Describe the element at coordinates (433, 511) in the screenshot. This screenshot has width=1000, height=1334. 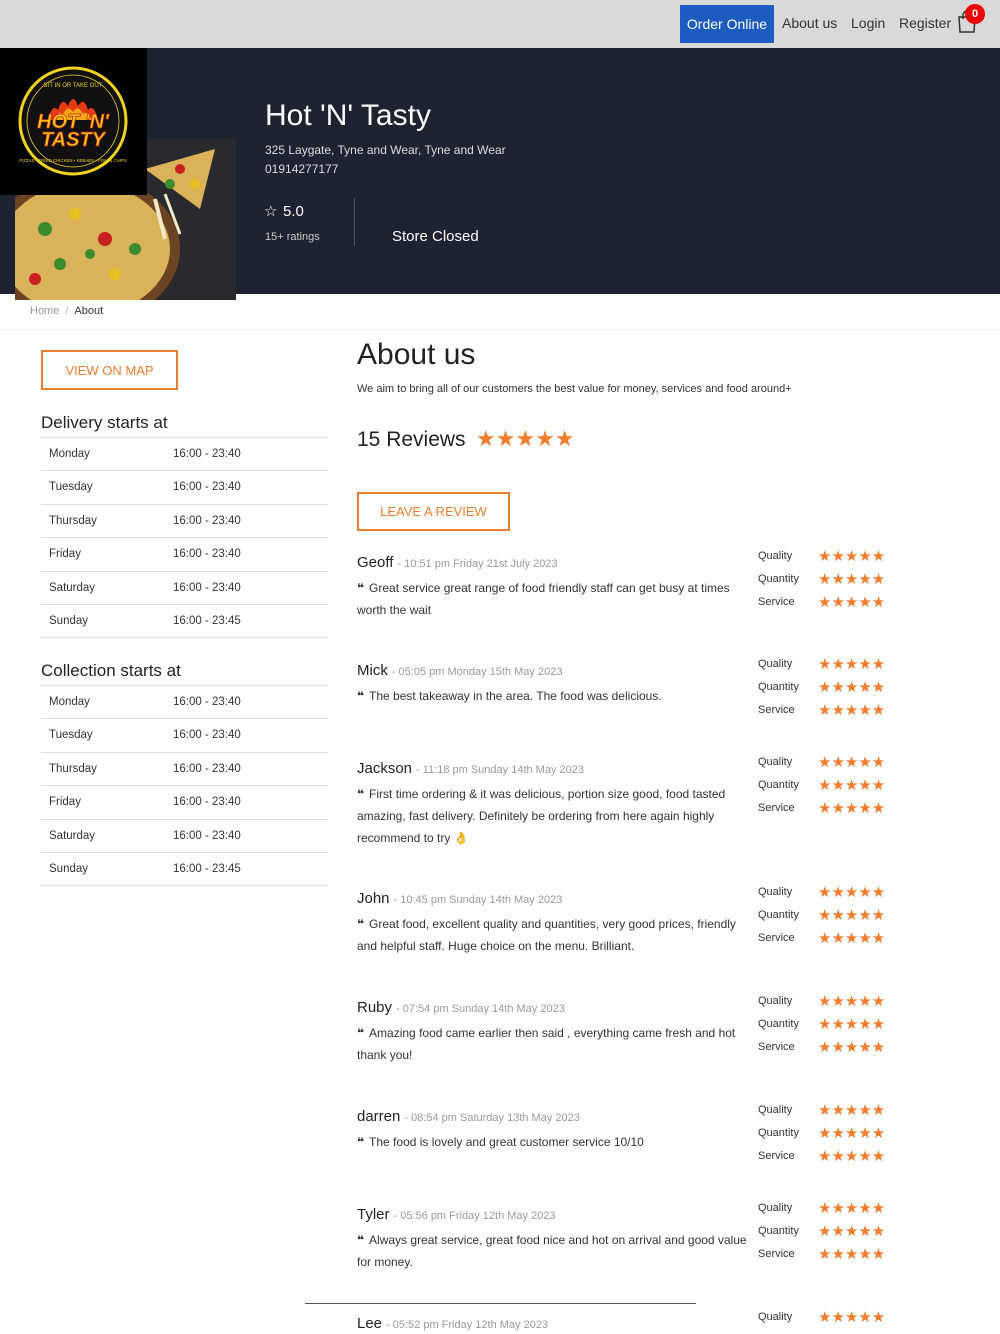
I see `leave-review-button: LEAVE A REVIEW` at that location.